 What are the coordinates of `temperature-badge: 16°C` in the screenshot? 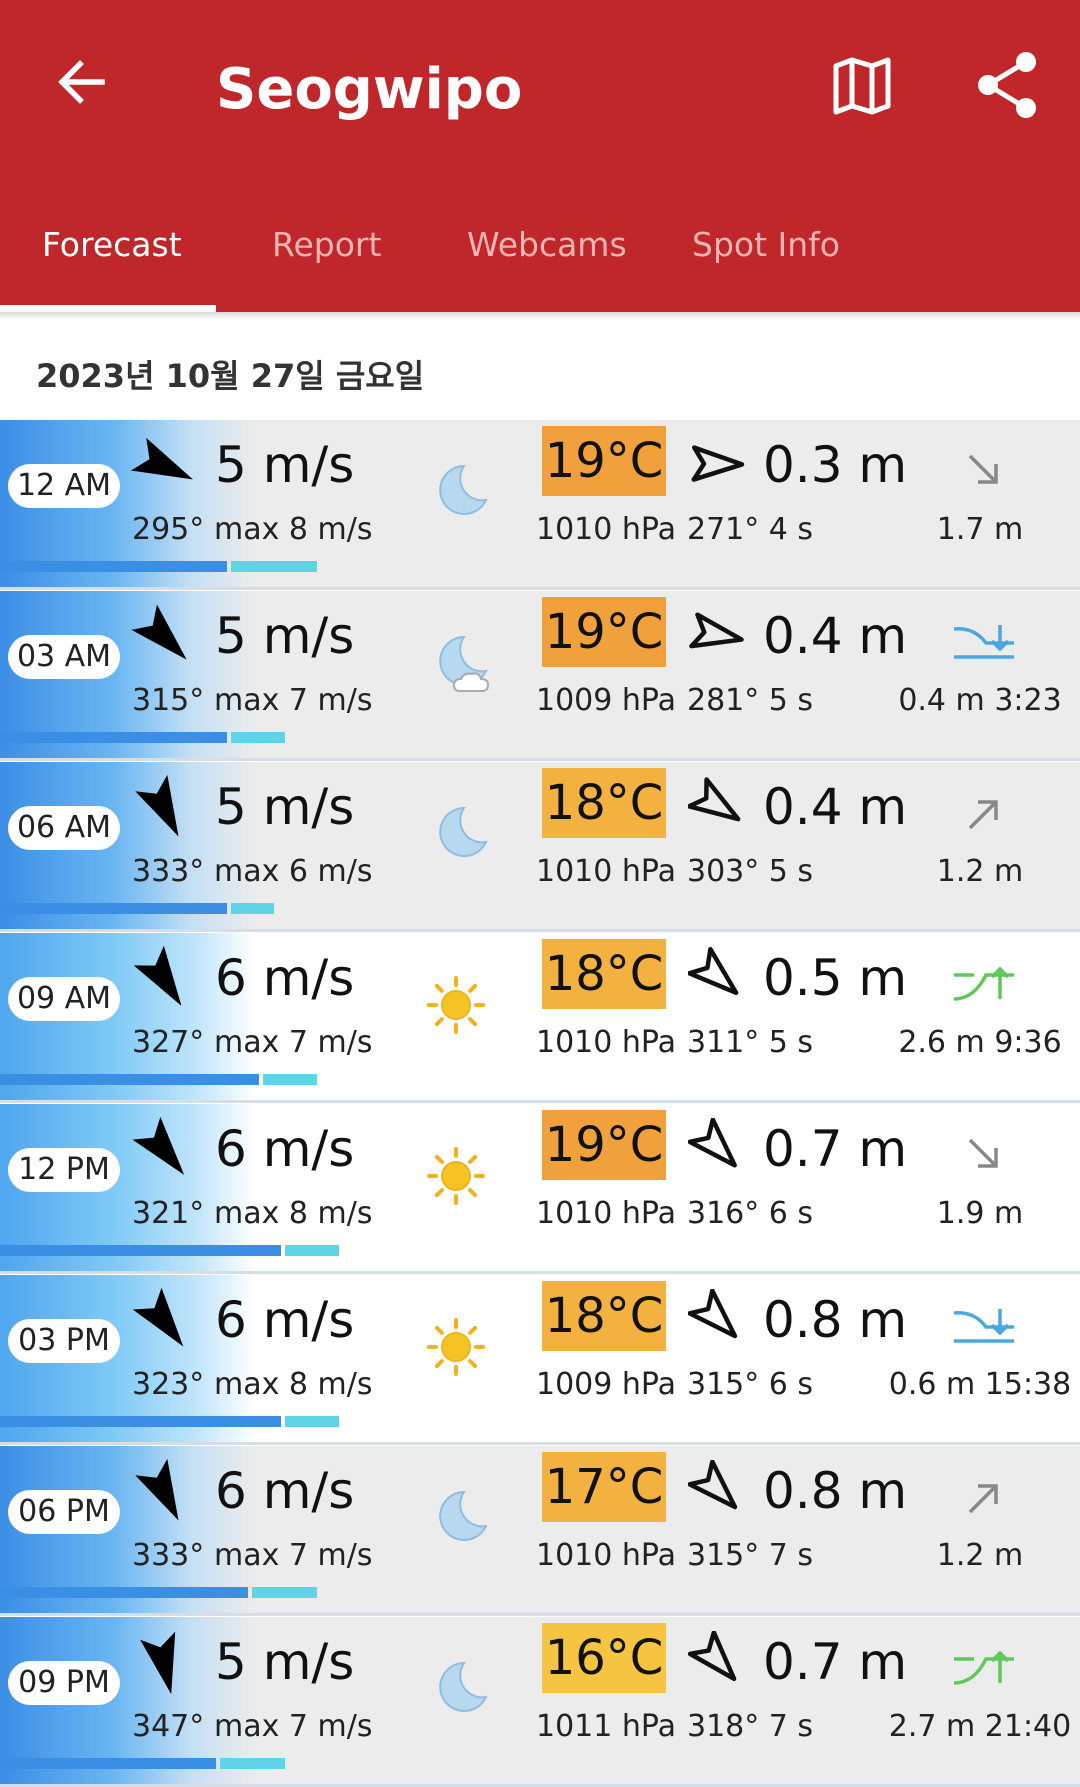 It's located at (604, 1658).